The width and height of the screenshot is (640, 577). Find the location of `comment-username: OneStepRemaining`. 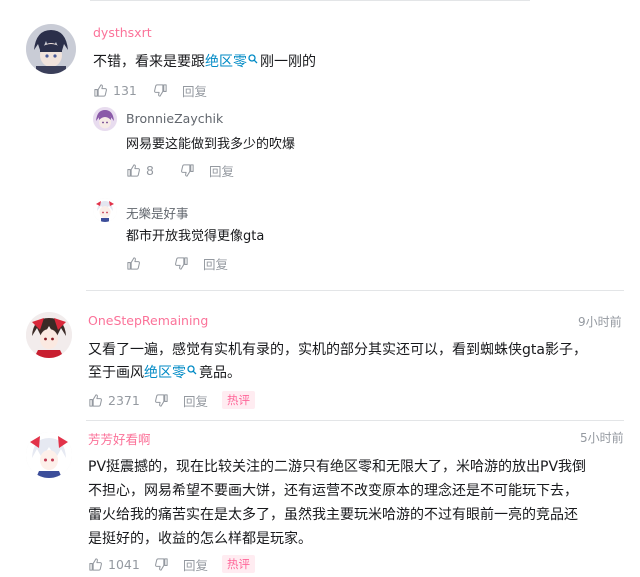

comment-username: OneStepRemaining is located at coordinates (148, 320).